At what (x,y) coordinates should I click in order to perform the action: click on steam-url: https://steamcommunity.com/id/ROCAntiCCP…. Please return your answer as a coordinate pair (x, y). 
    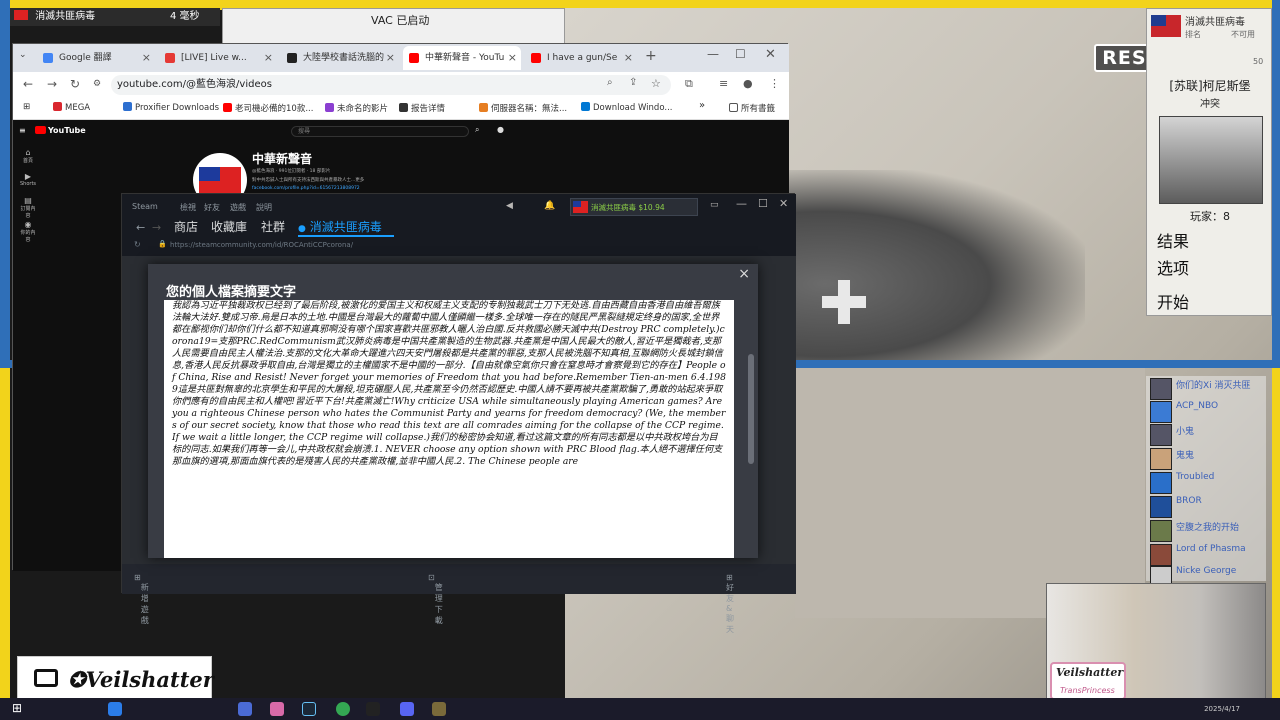
    Looking at the image, I should click on (261, 245).